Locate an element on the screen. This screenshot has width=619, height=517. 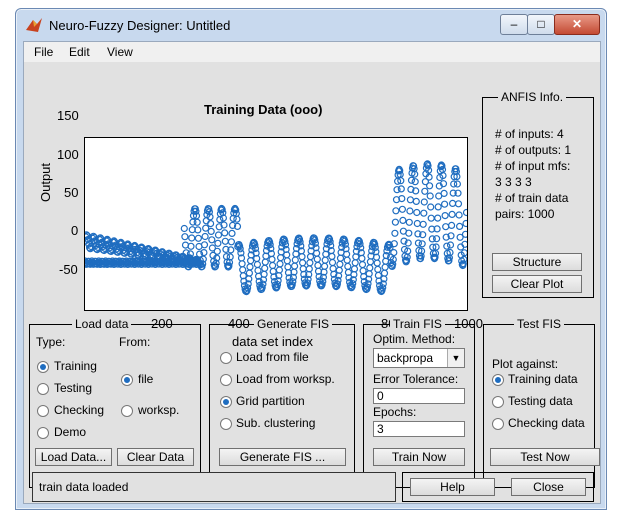
test-testing-data-label: Testing data is located at coordinates (540, 401).